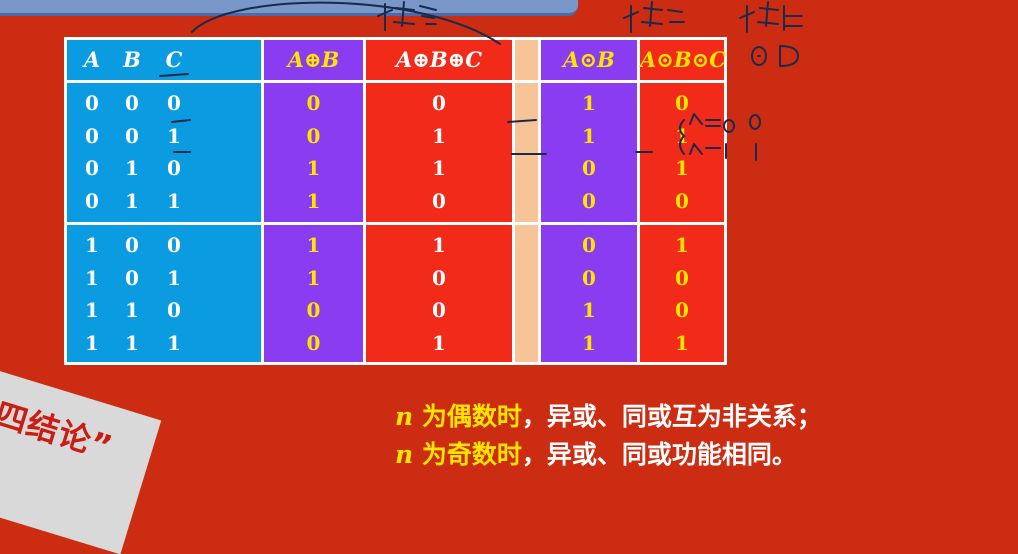  I want to click on conclusion-even-key: 为偶数时, so click(471, 416).